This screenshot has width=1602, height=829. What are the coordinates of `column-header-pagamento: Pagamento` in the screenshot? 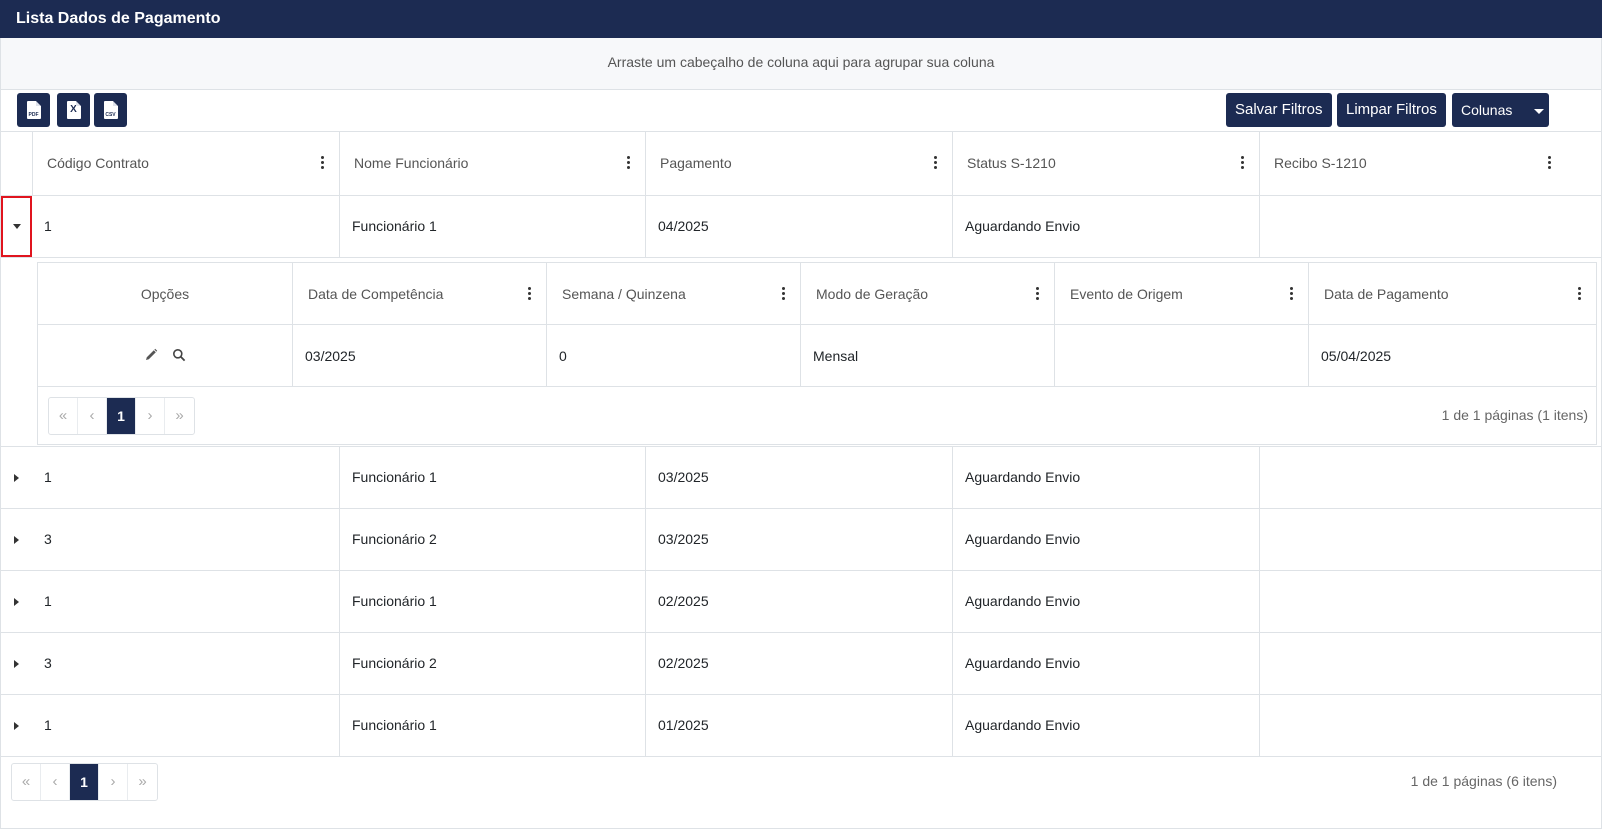 It's located at (798, 163).